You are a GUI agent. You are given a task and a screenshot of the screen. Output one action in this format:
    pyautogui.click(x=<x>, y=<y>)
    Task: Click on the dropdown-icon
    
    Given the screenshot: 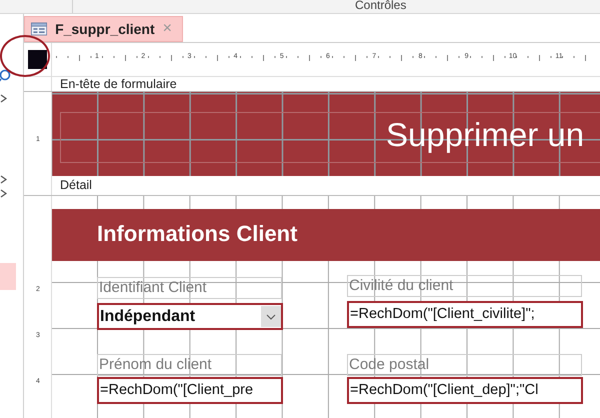 What is the action you would take?
    pyautogui.click(x=271, y=316)
    